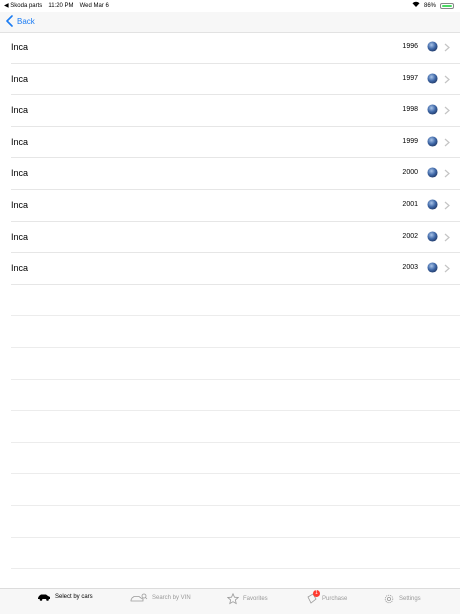 This screenshot has height=614, width=460. I want to click on battery-icon, so click(447, 6).